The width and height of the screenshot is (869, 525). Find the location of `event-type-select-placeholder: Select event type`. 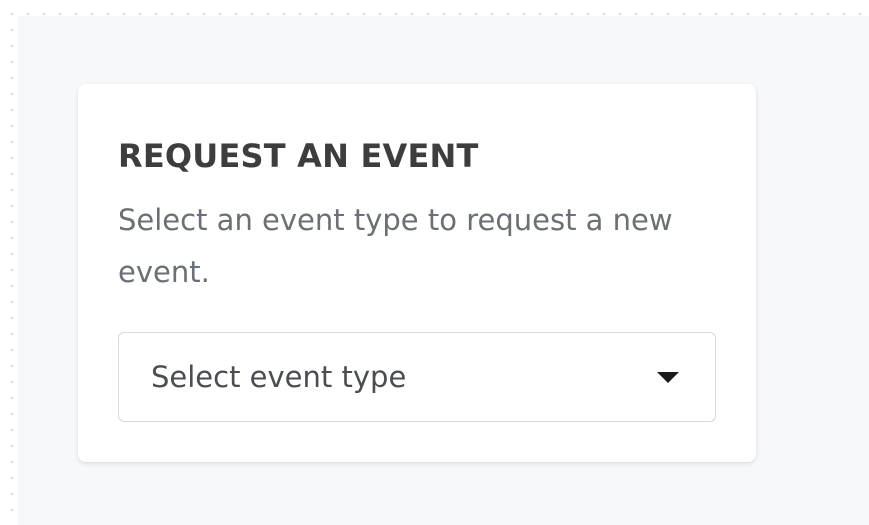

event-type-select-placeholder: Select event type is located at coordinates (279, 377).